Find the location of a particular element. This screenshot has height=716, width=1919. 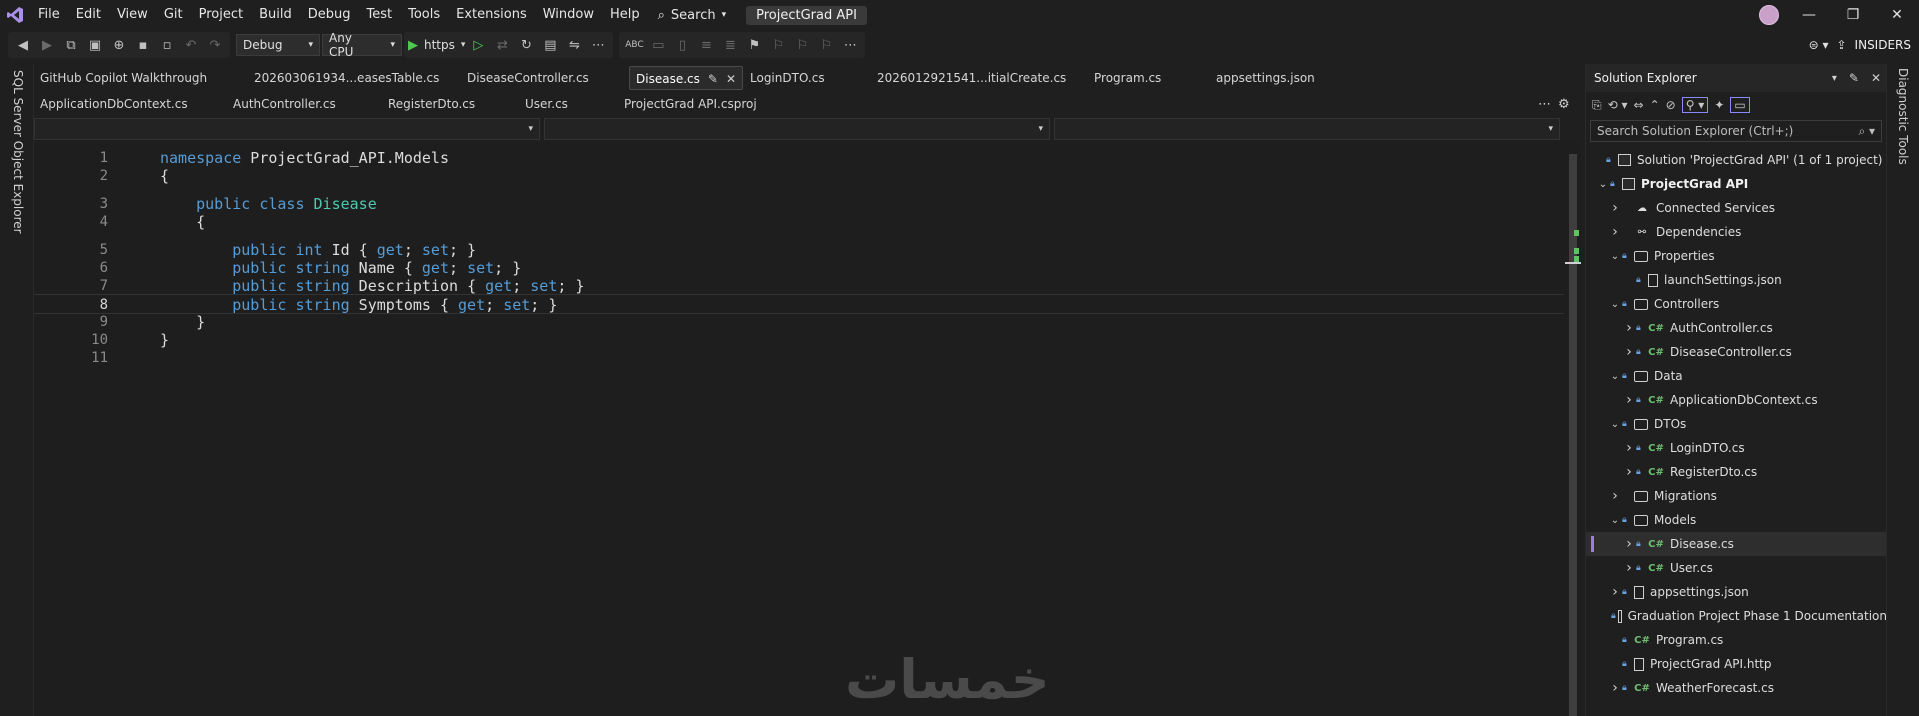

sync-icon: ⇋ is located at coordinates (574, 45).